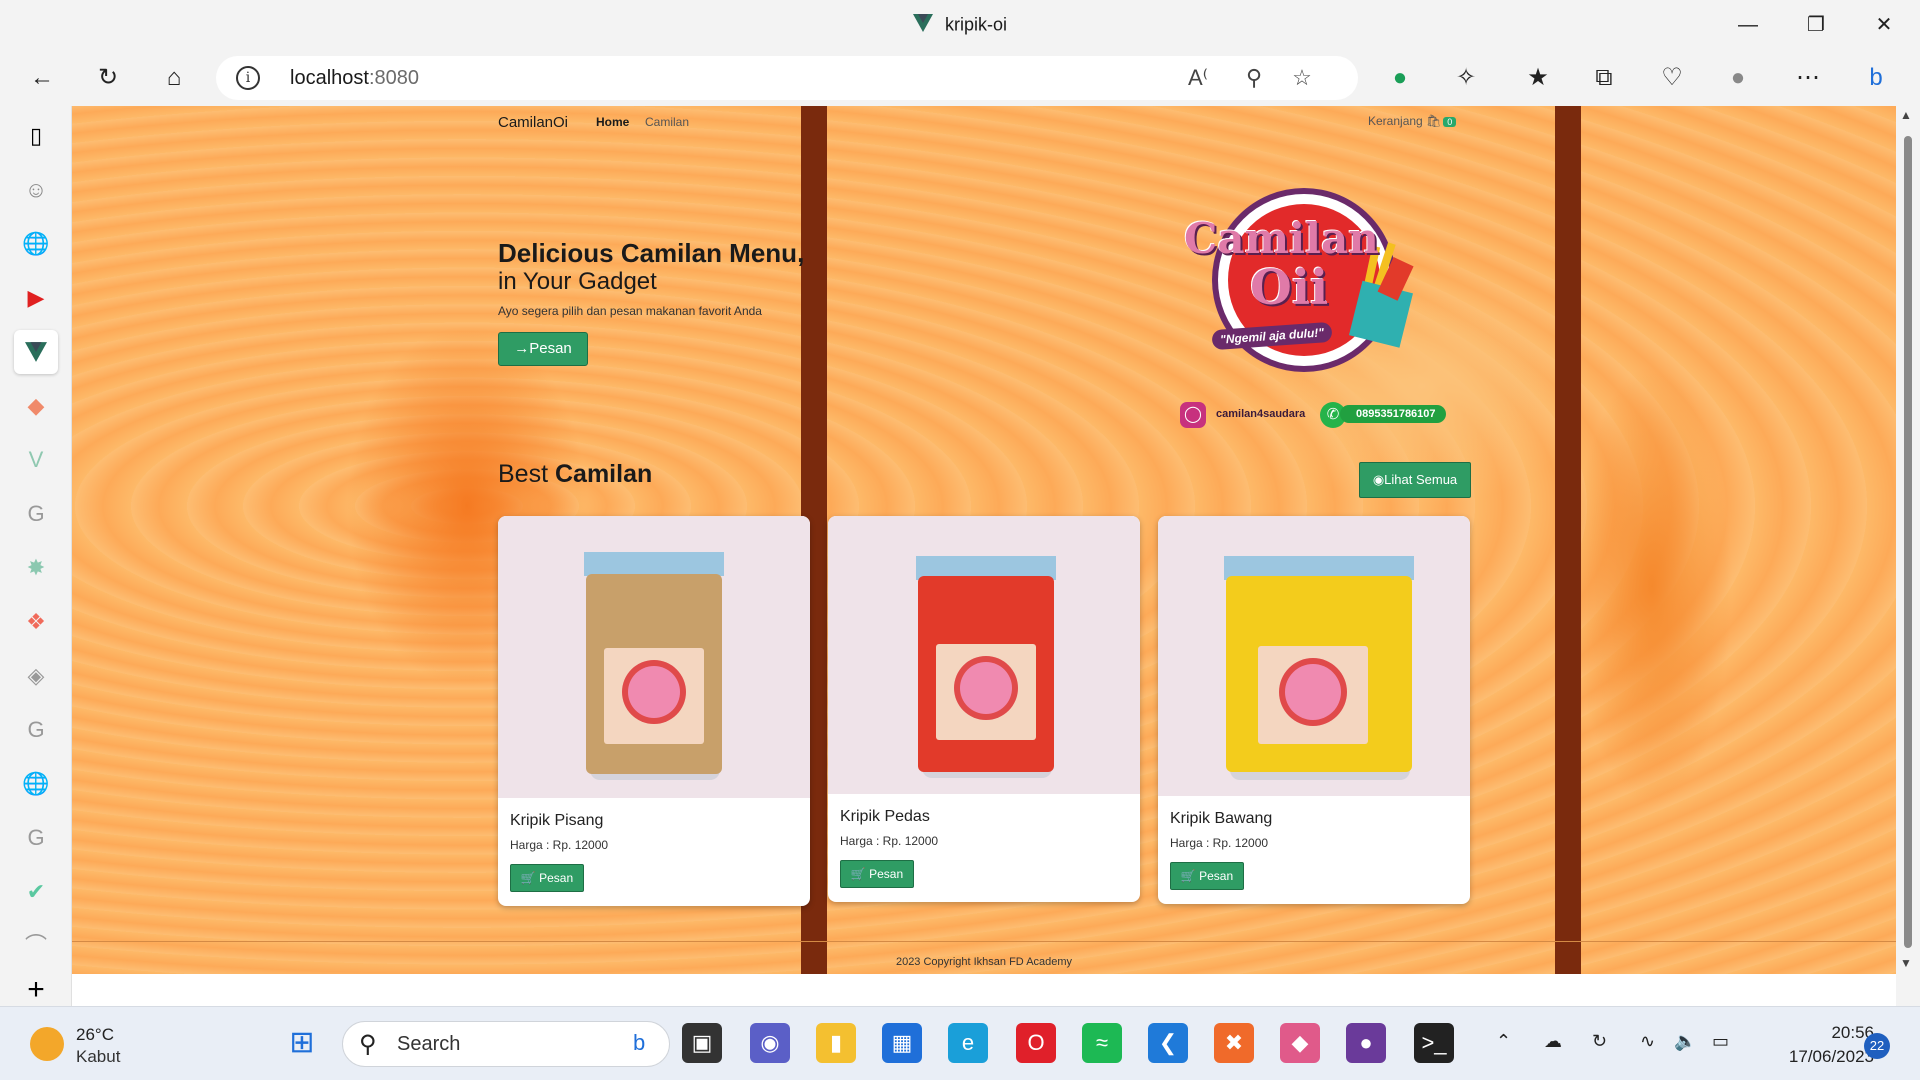 Image resolution: width=1920 pixels, height=1080 pixels. Describe the element at coordinates (1300, 1043) in the screenshot. I see `git-kraken-icon: ◆` at that location.